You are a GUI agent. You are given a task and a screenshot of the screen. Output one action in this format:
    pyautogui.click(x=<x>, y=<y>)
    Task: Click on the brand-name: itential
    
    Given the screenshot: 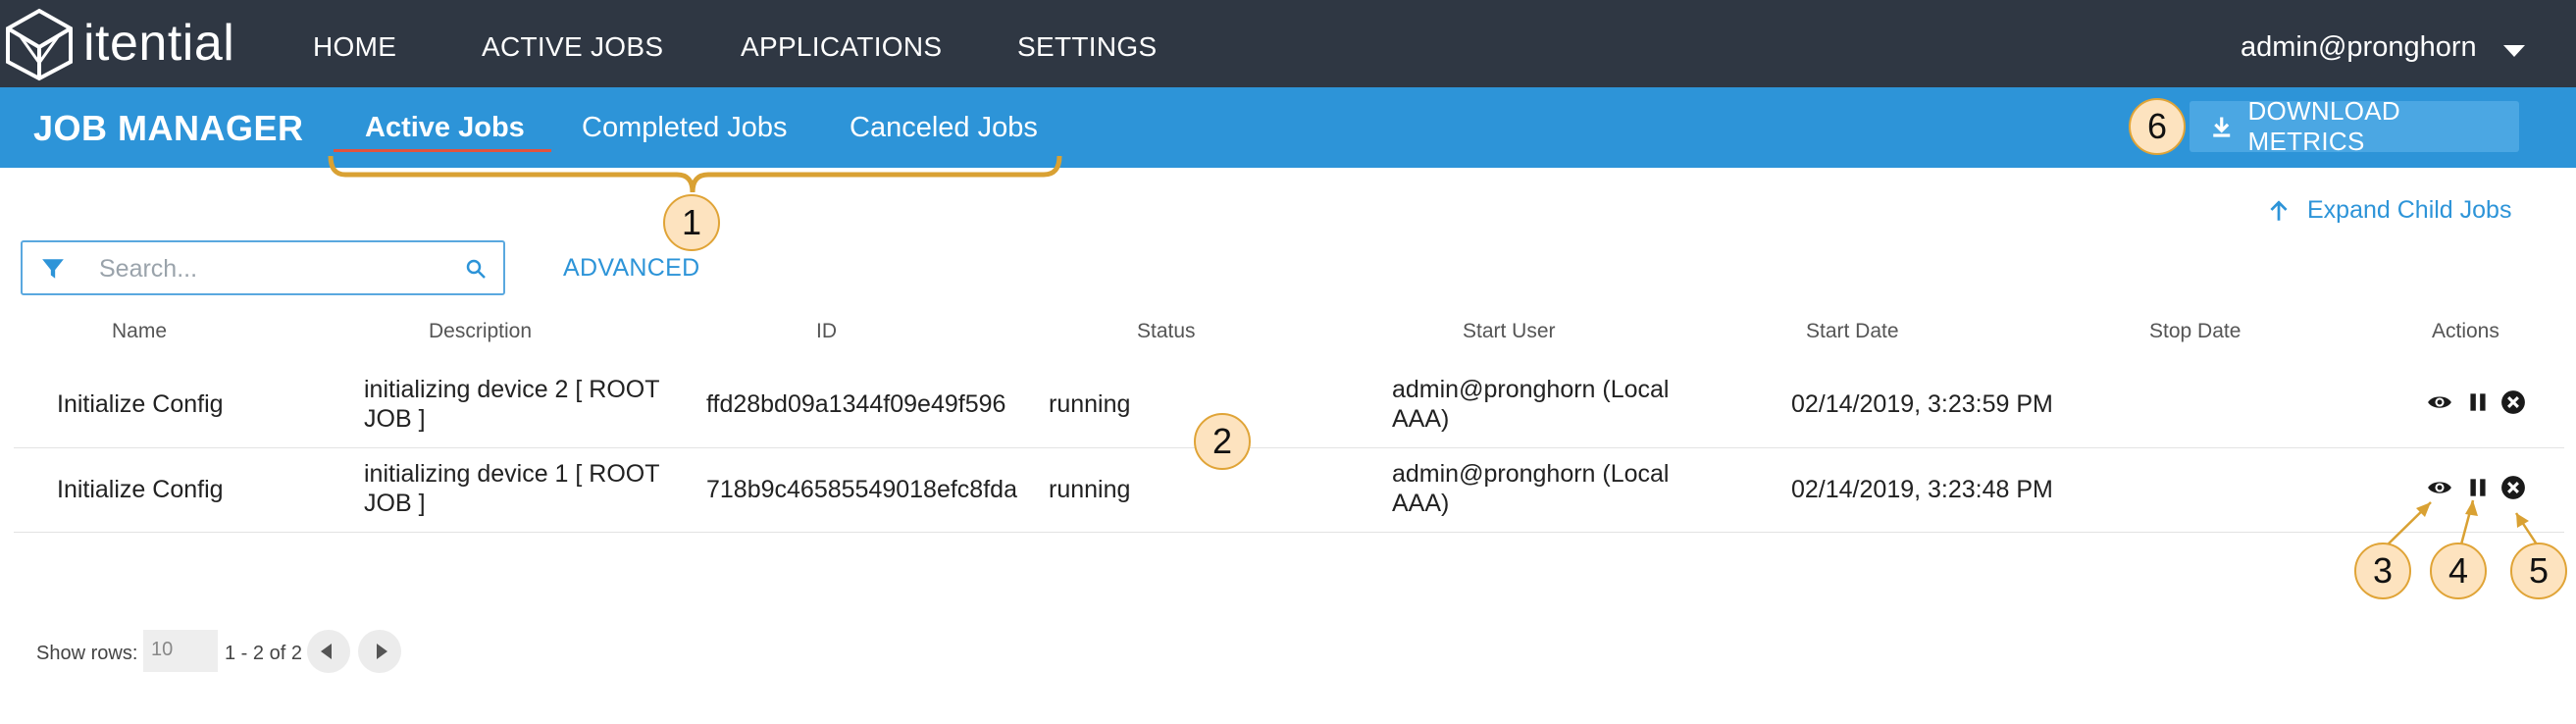 What is the action you would take?
    pyautogui.click(x=159, y=43)
    